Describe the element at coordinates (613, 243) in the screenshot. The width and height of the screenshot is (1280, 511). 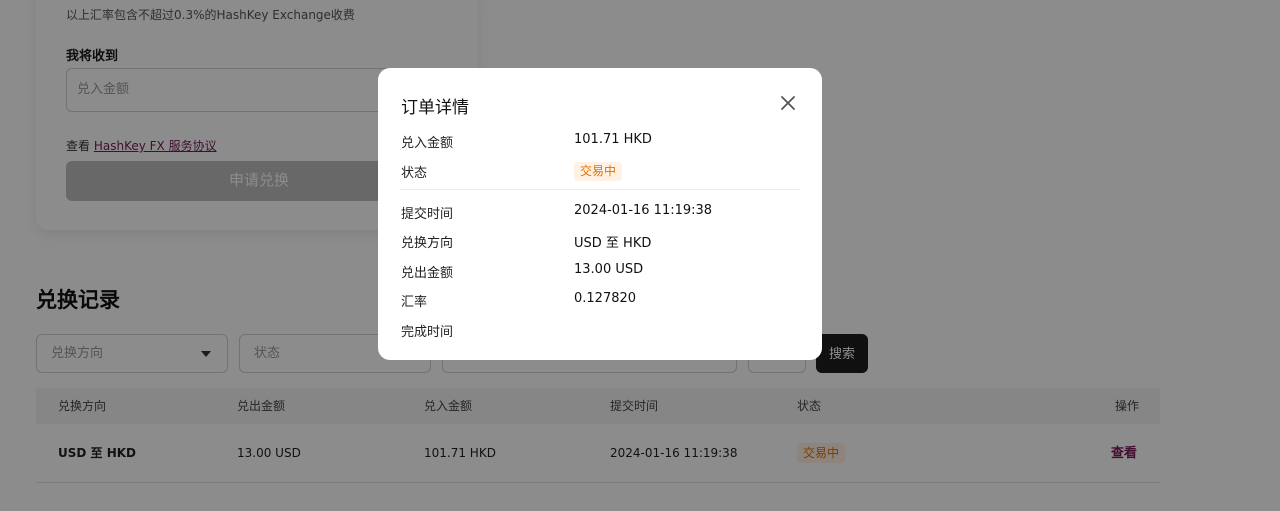
I see `detail-value-direction: USD 至 HKD` at that location.